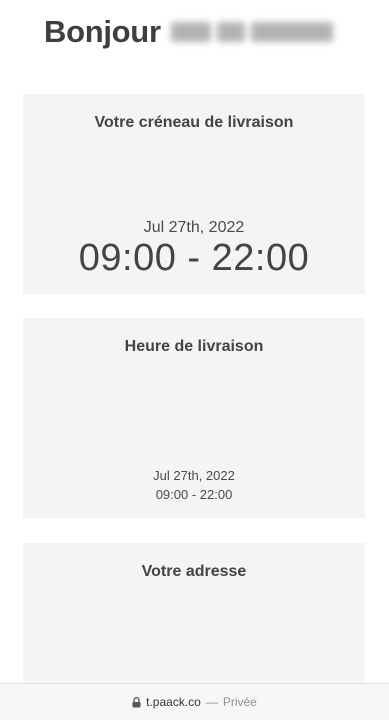 This screenshot has height=720, width=389. I want to click on redacted-user-name, so click(251, 32).